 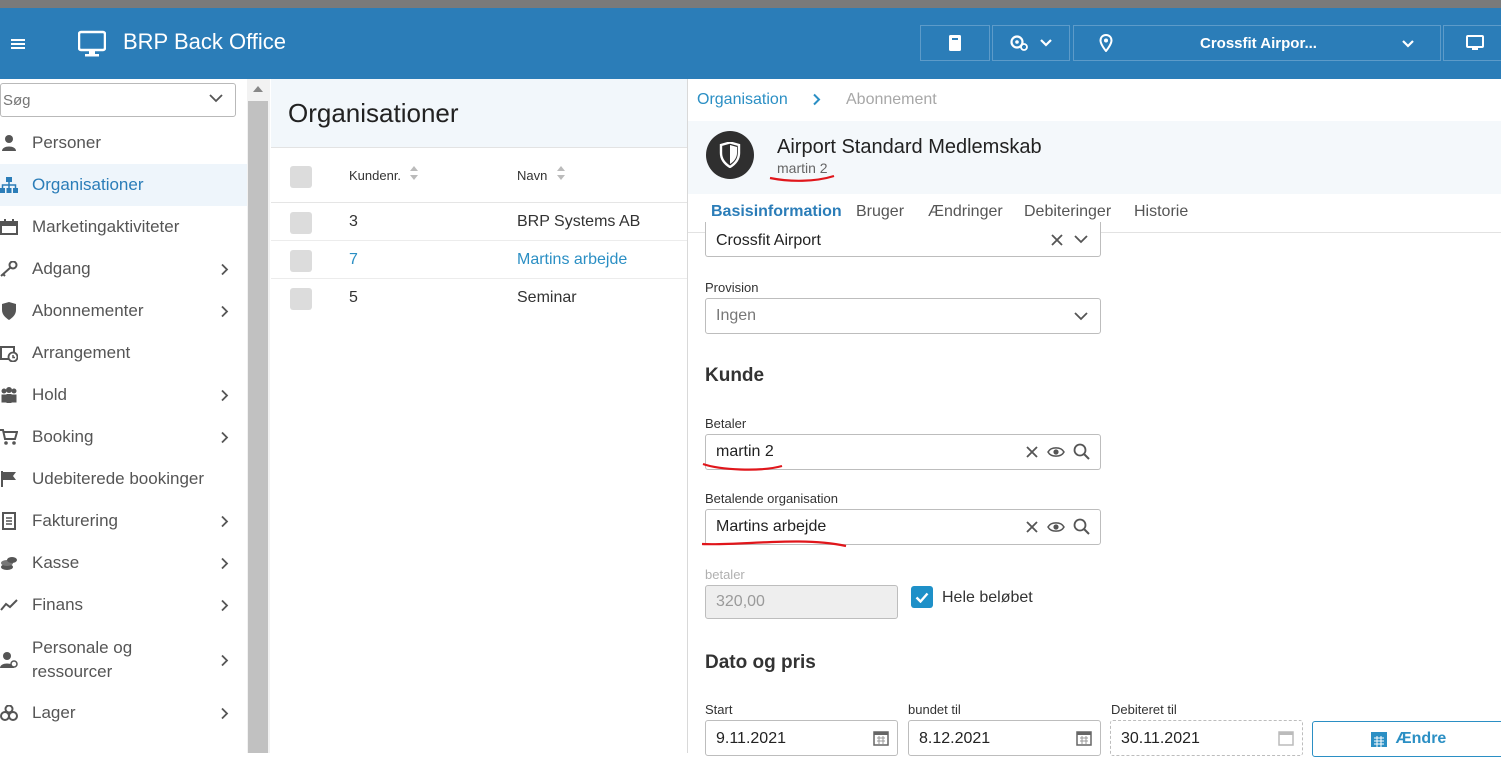 I want to click on sidebar-item-label: Organisationer, so click(x=88, y=184).